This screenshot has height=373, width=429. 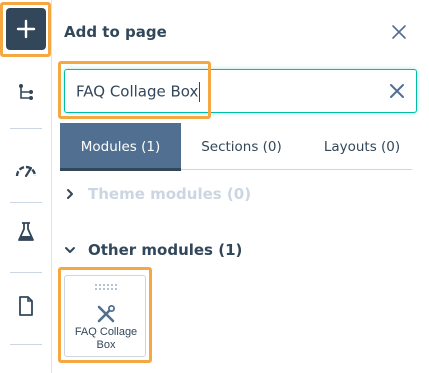 What do you see at coordinates (105, 315) in the screenshot?
I see `module-card-highlight` at bounding box center [105, 315].